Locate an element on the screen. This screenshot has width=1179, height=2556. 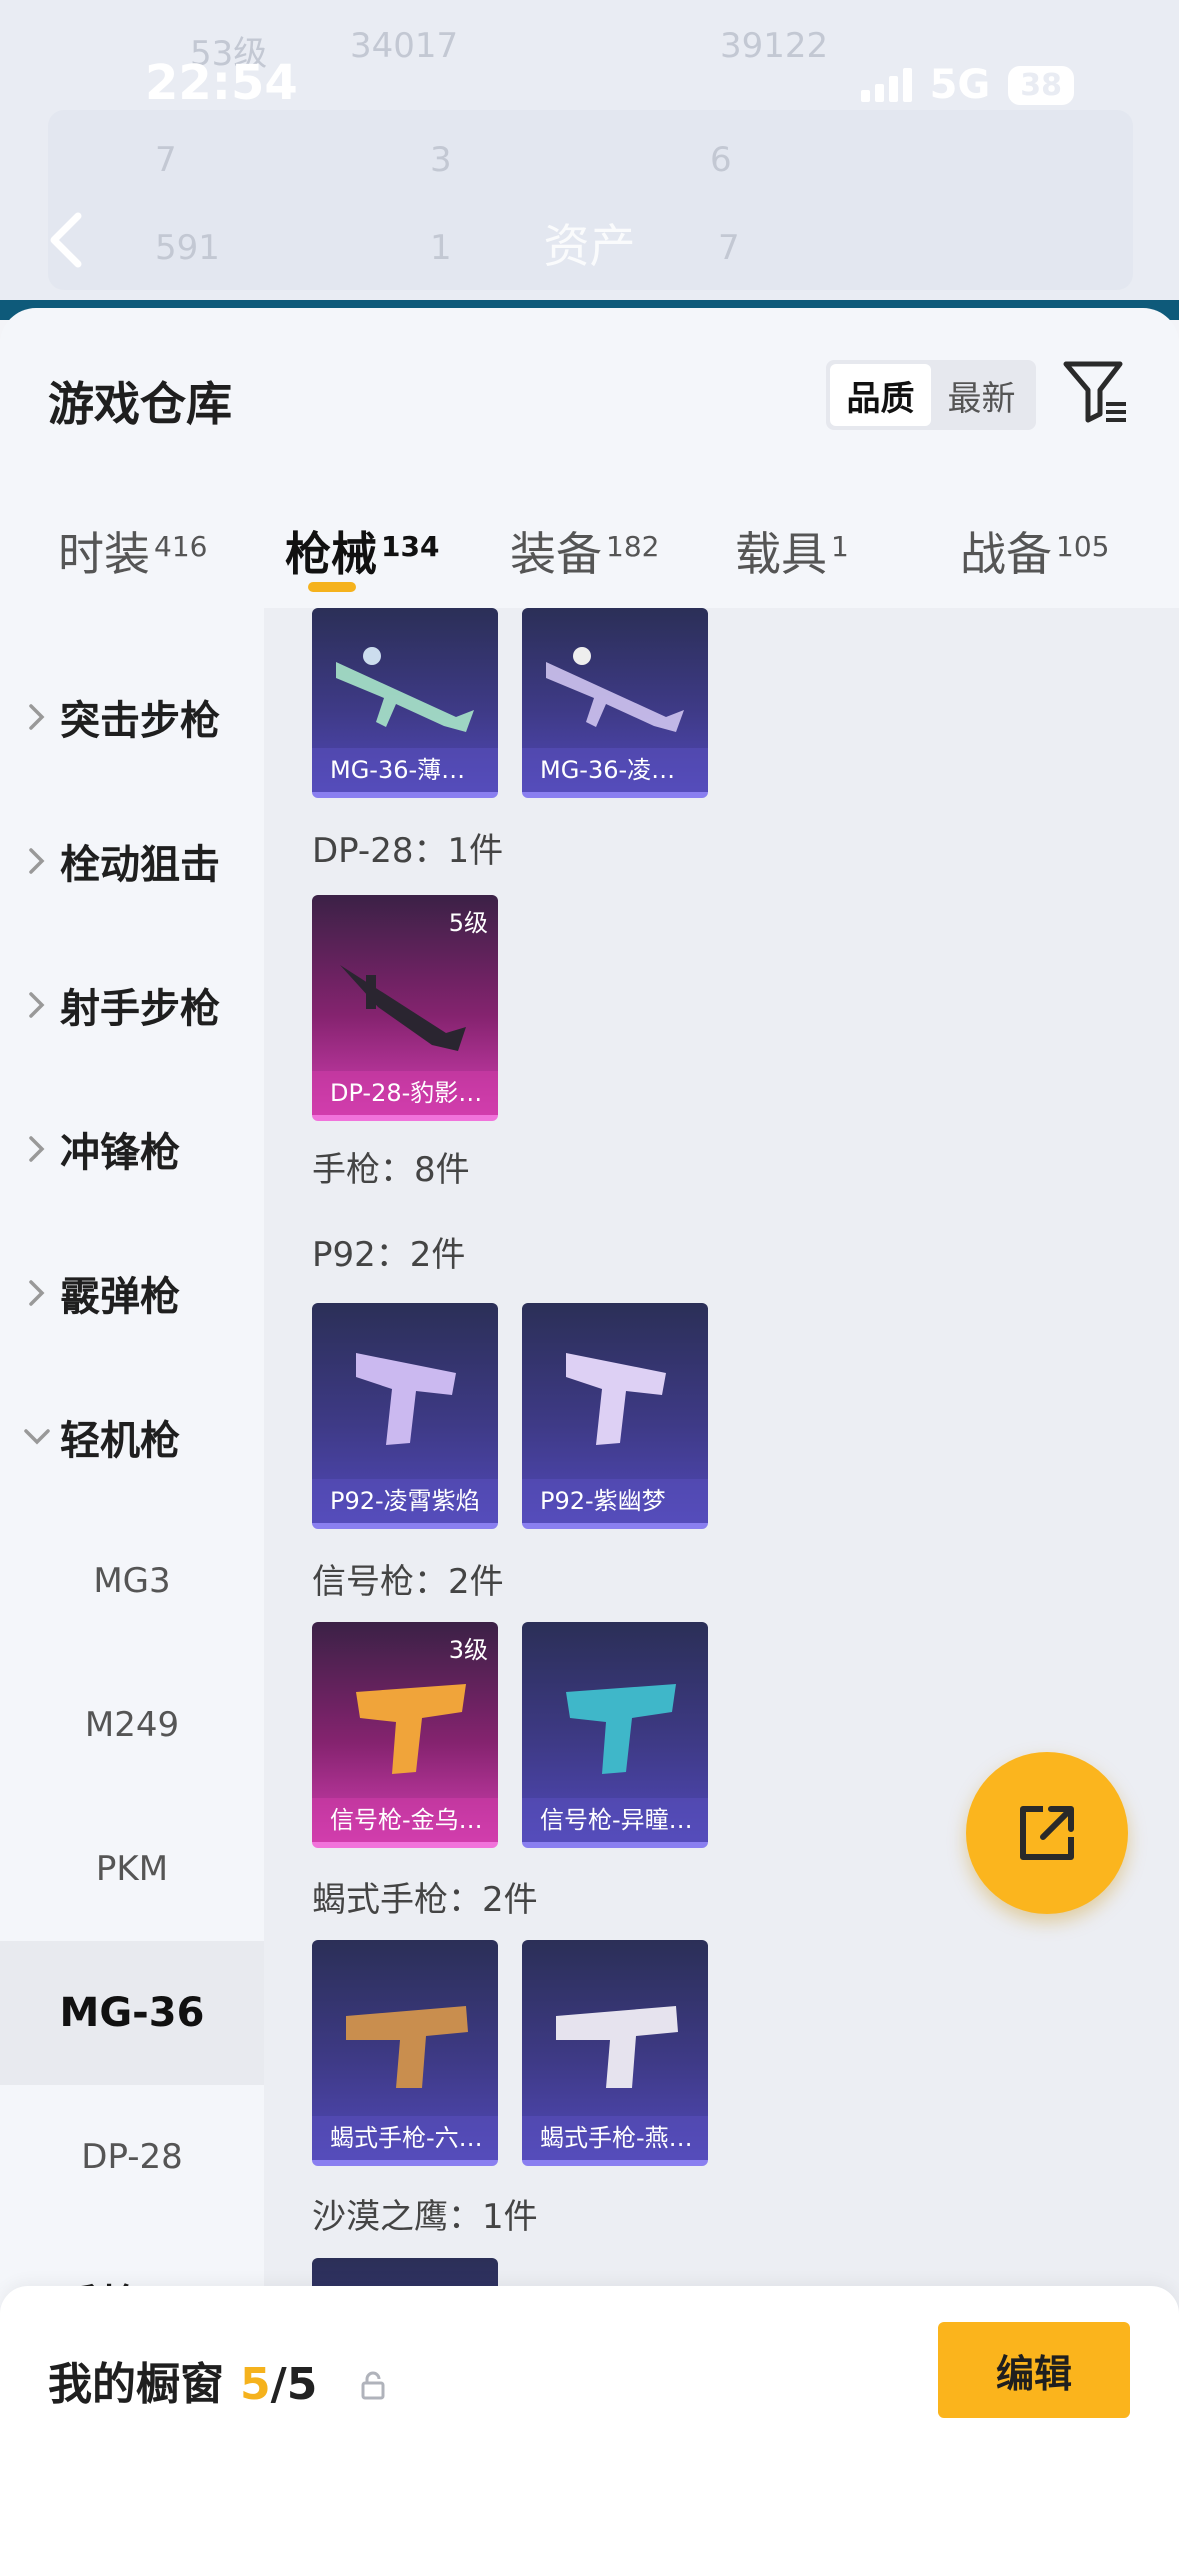
tab-count: 134 is located at coordinates (410, 546).